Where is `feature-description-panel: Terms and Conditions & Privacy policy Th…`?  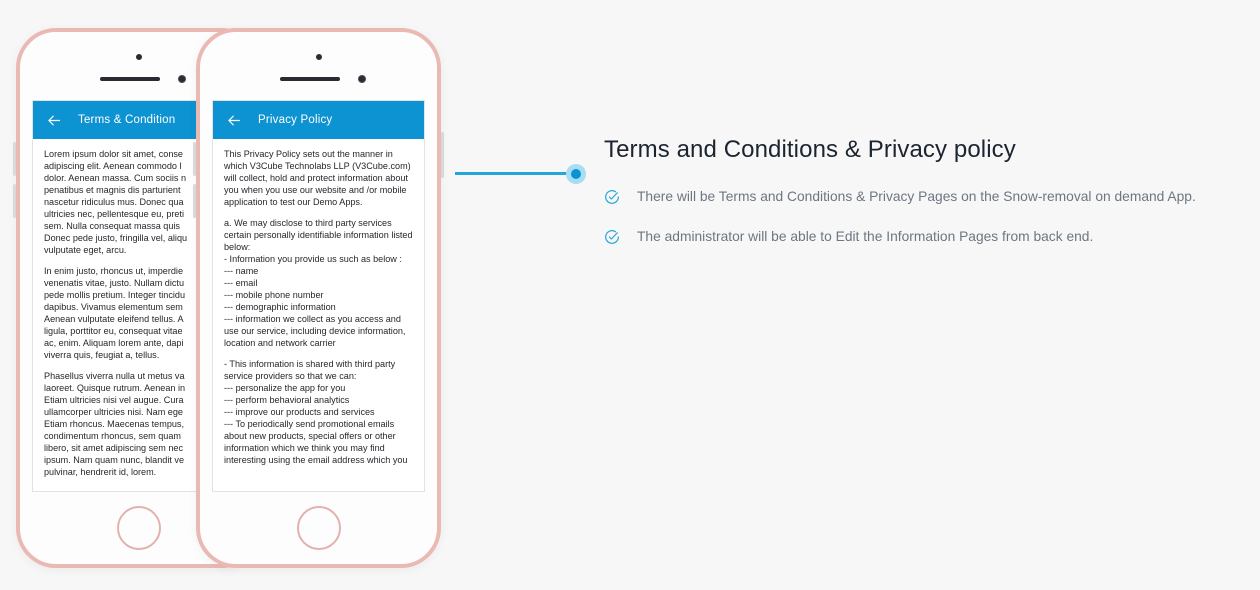 feature-description-panel: Terms and Conditions & Privacy policy Th… is located at coordinates (924, 202).